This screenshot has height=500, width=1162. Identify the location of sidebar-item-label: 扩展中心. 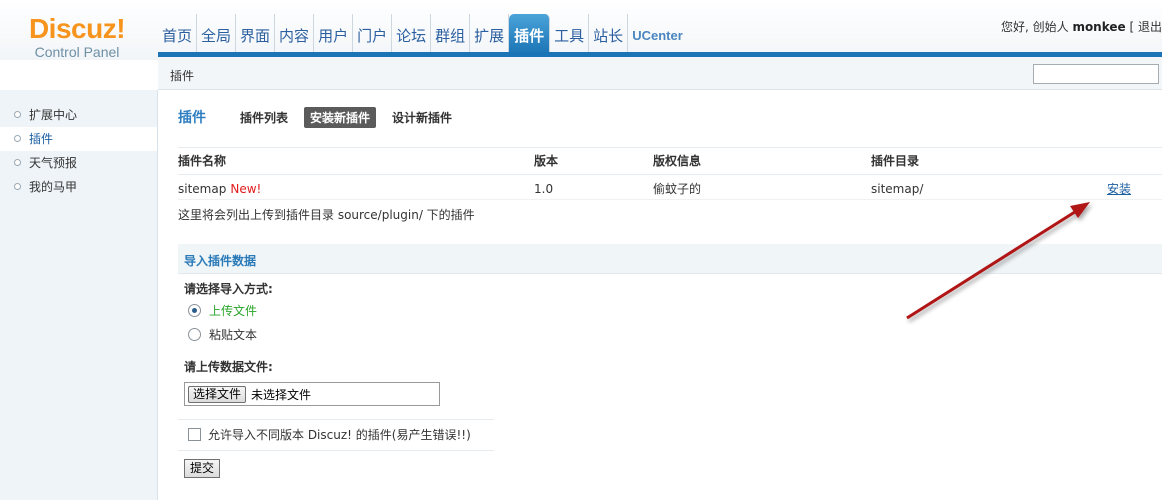
(53, 115).